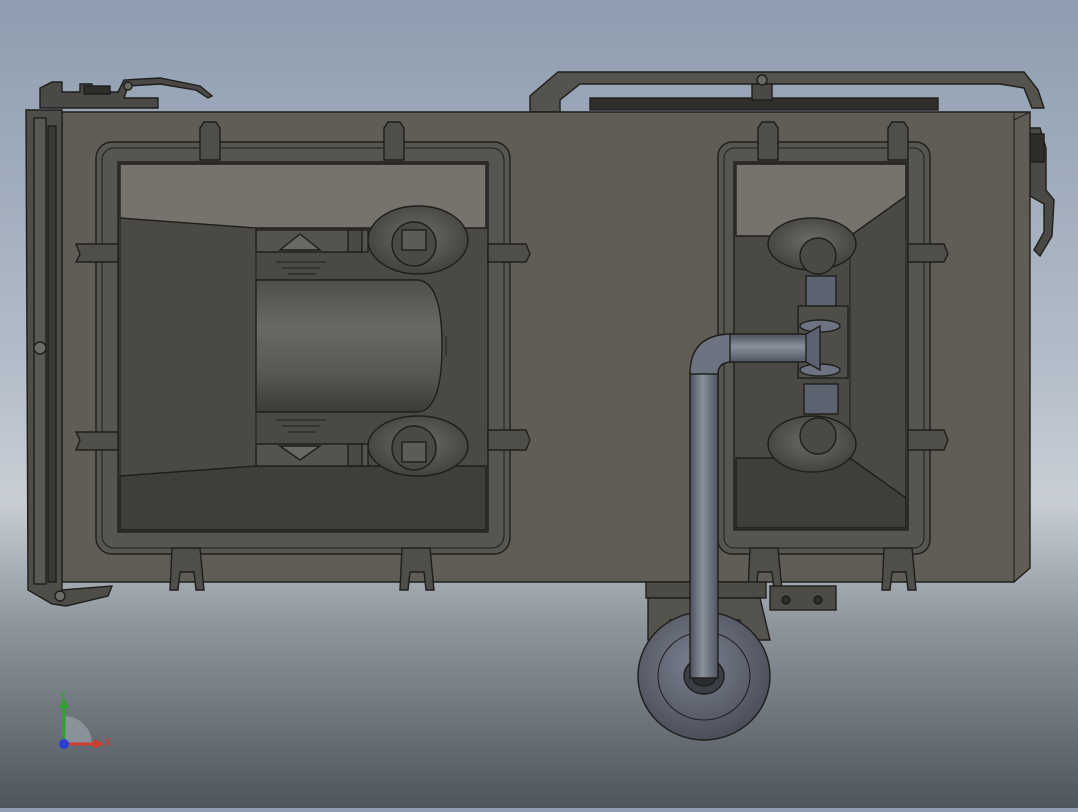 Image resolution: width=1078 pixels, height=812 pixels. I want to click on right-lower-roller, so click(812, 444).